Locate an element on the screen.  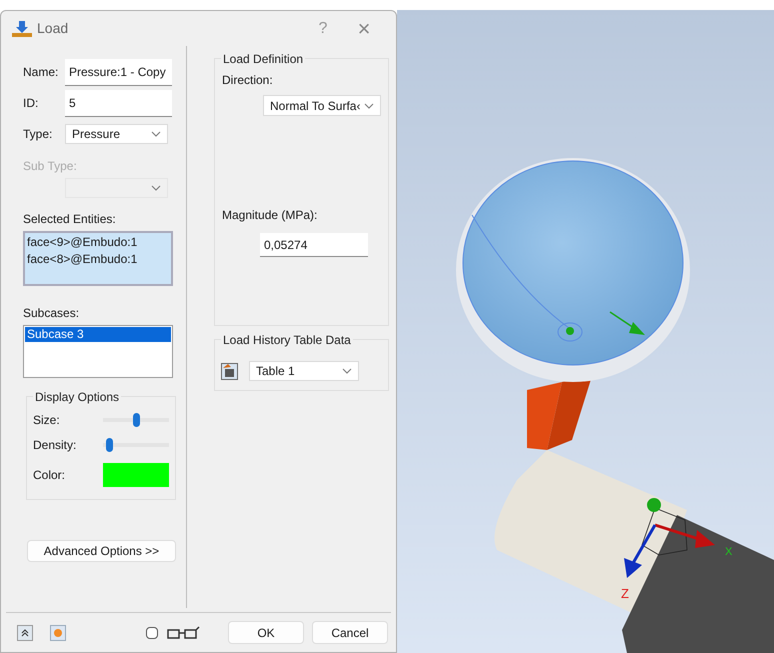
preview-checkbox is located at coordinates (152, 632).